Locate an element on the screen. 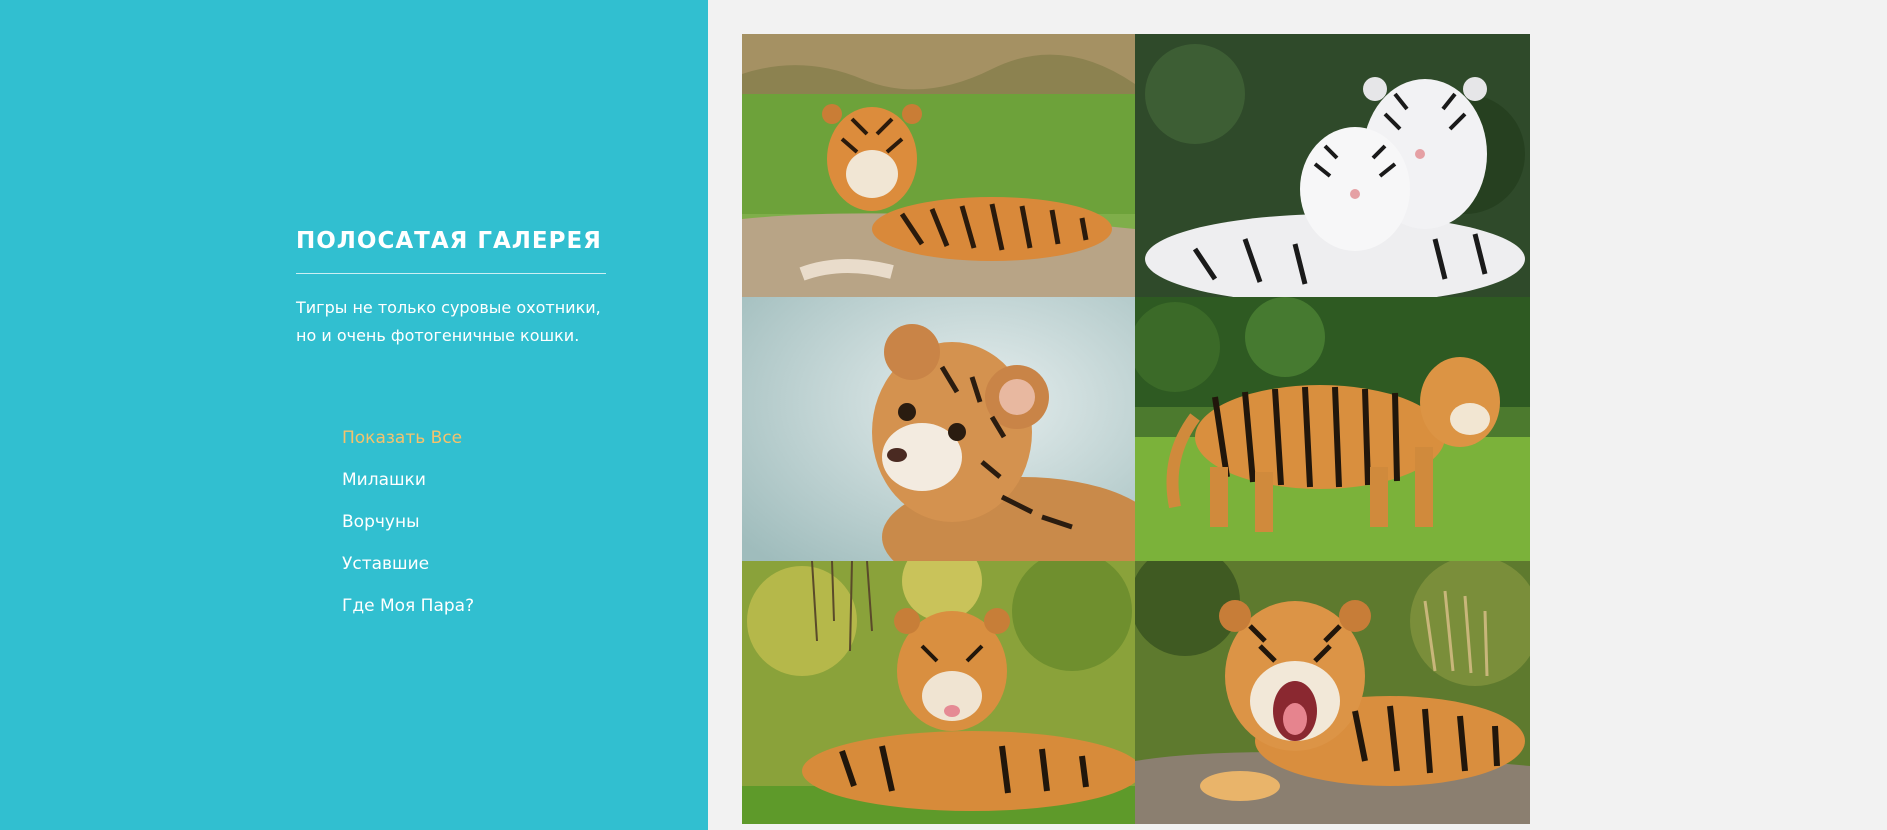  title-divider is located at coordinates (451, 273).